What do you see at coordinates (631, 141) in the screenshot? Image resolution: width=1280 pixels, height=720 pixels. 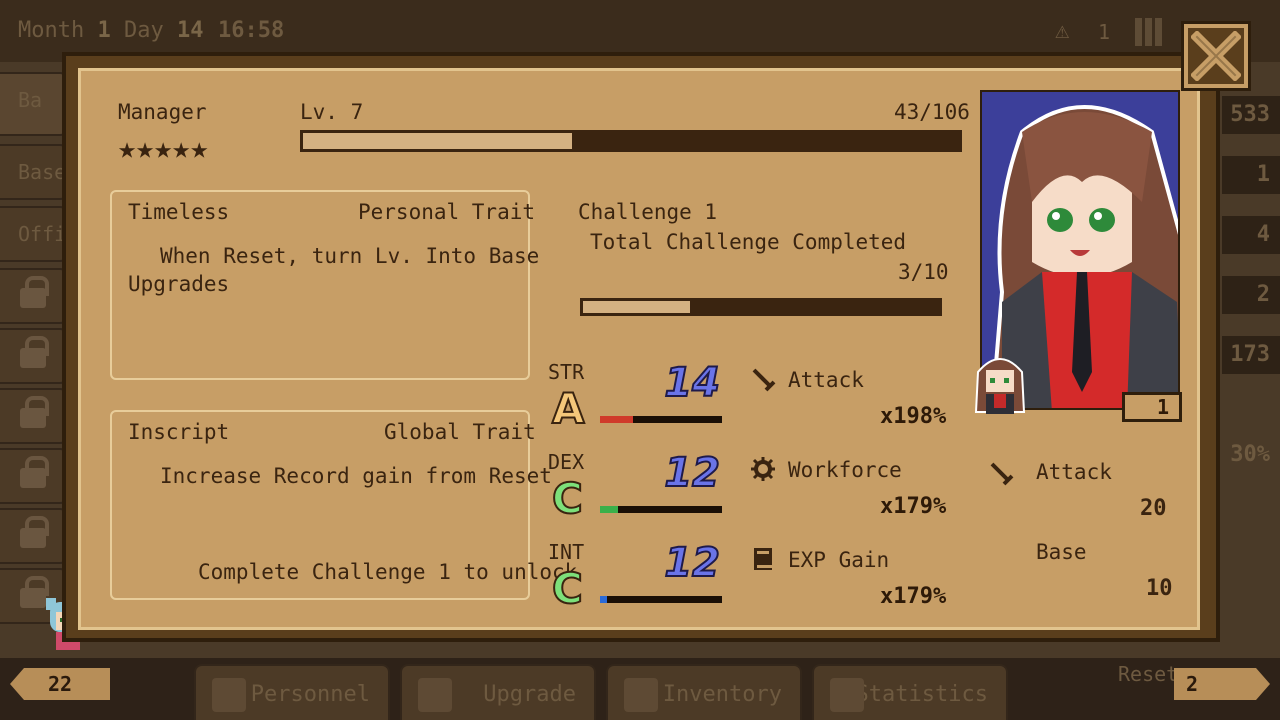 I see `exp-bar` at bounding box center [631, 141].